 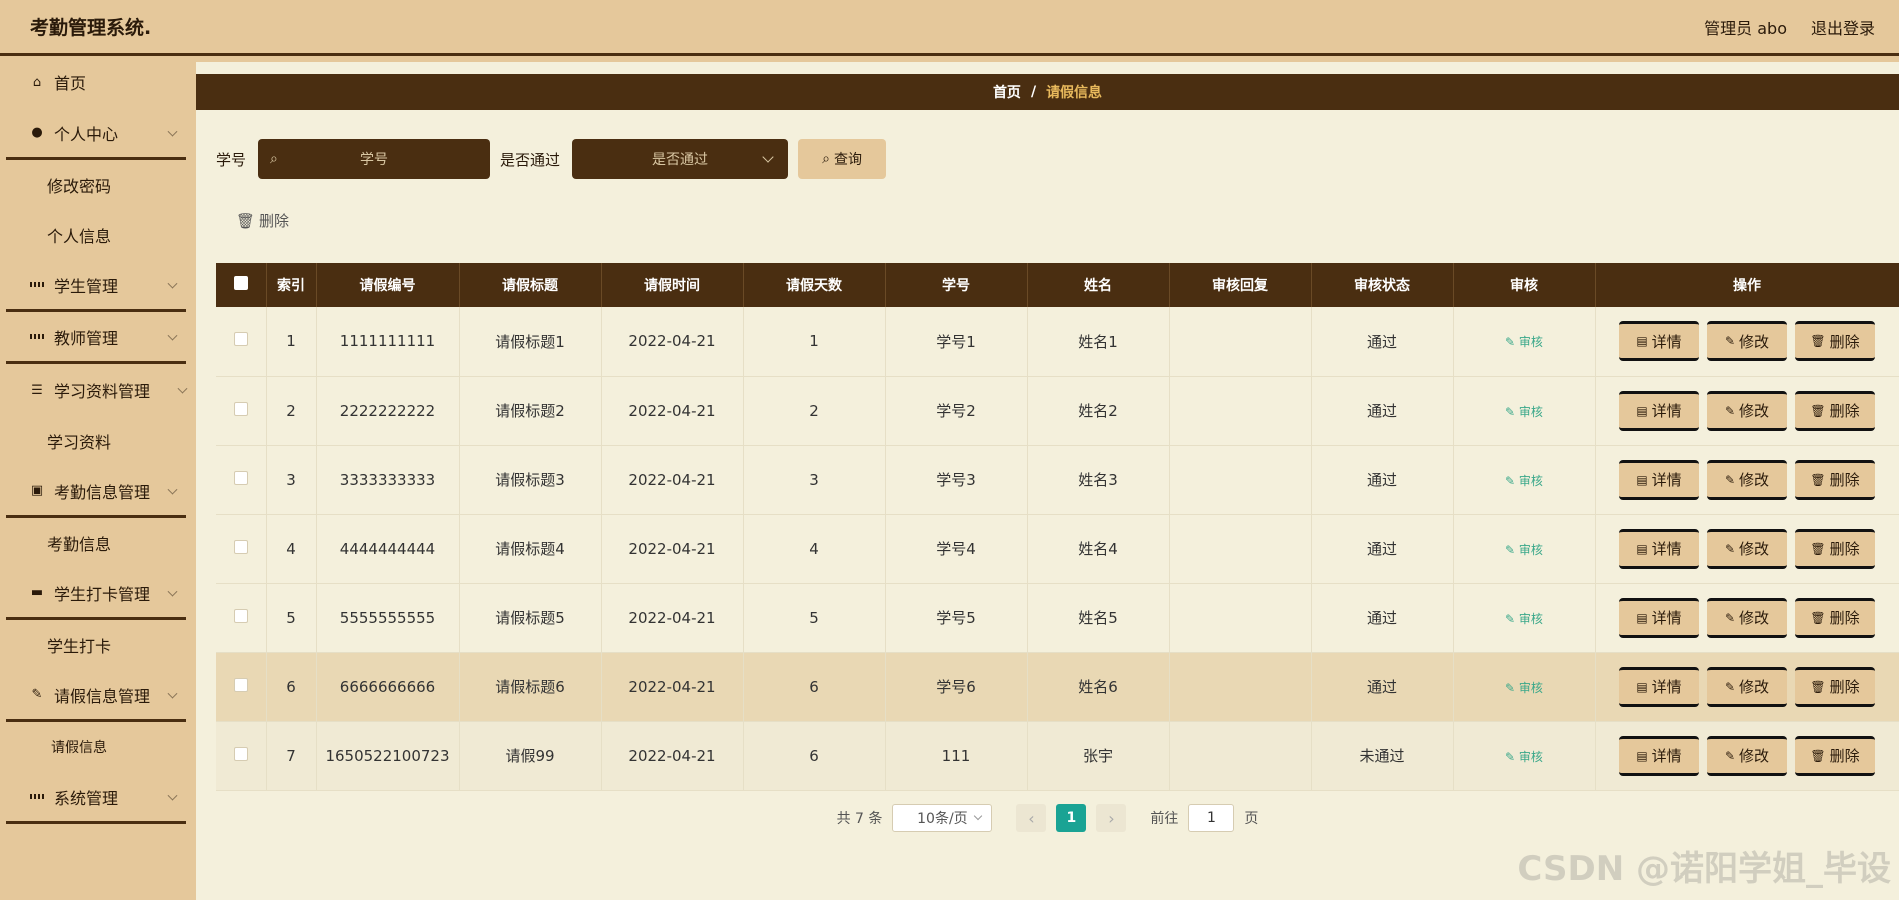 What do you see at coordinates (680, 159) in the screenshot?
I see `pass-select: 是否通过` at bounding box center [680, 159].